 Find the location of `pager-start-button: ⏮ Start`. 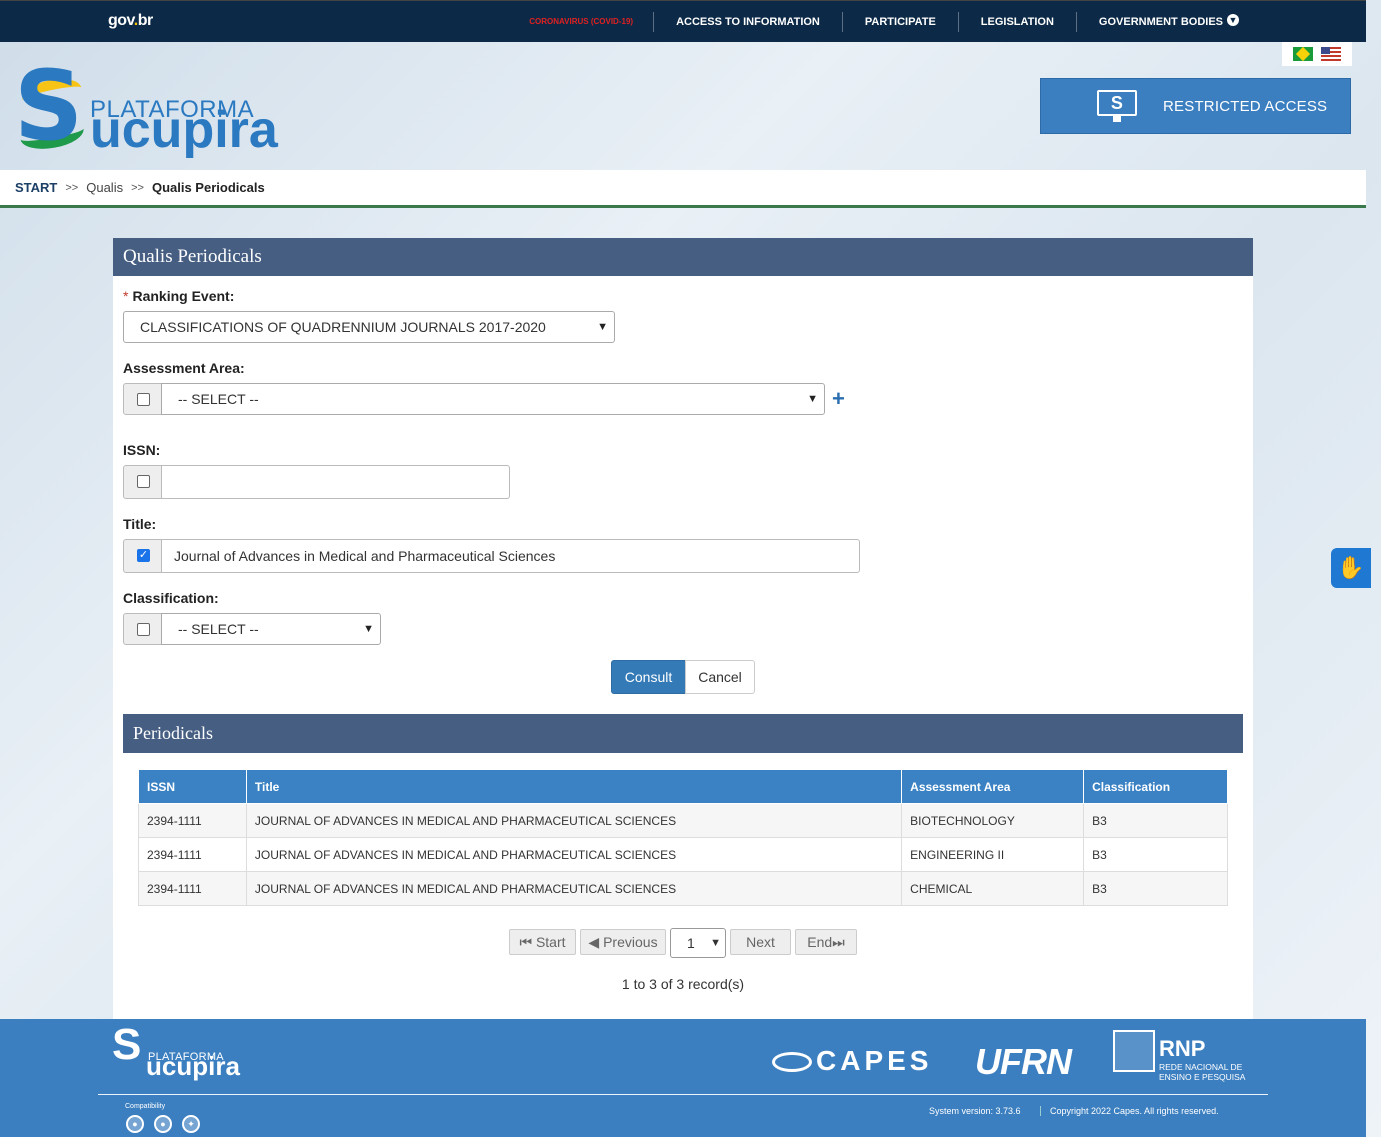

pager-start-button: ⏮ Start is located at coordinates (542, 942).